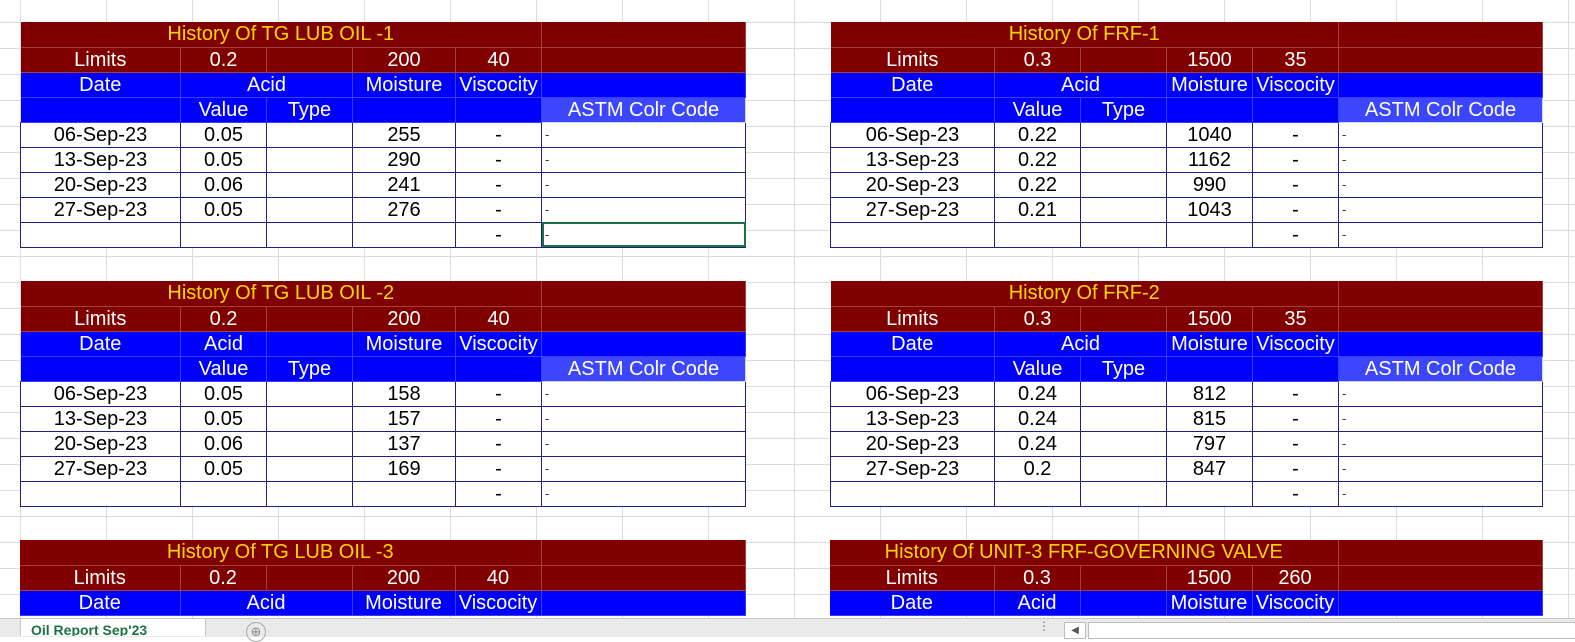 The image size is (1575, 642). What do you see at coordinates (404, 159) in the screenshot?
I see `moisture-cell: 290` at bounding box center [404, 159].